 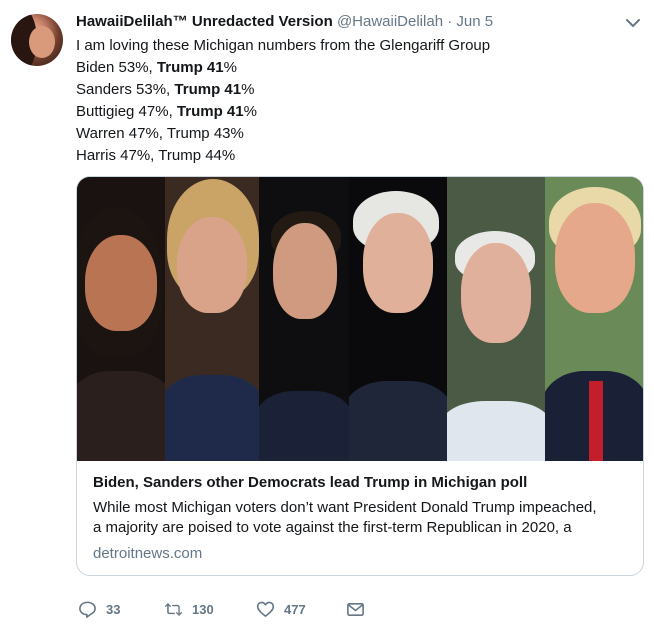 I want to click on heart-icon, so click(x=265, y=609).